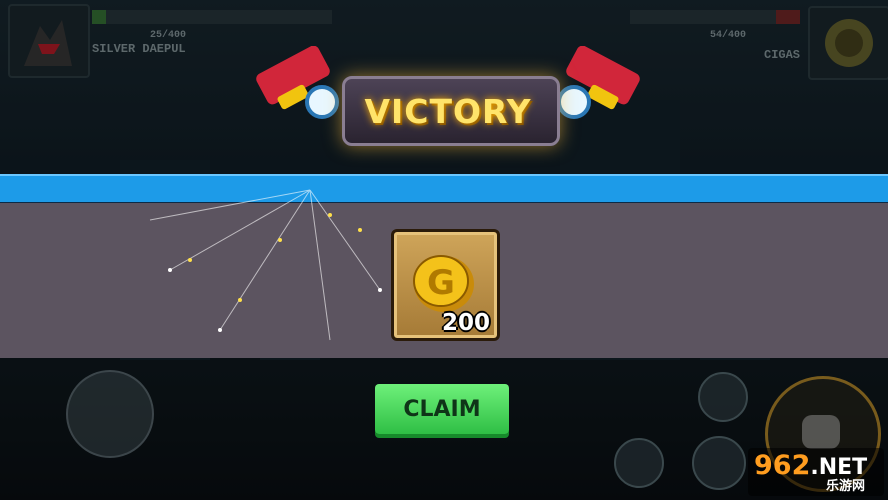 This screenshot has height=500, width=888. I want to click on joystick, so click(110, 414).